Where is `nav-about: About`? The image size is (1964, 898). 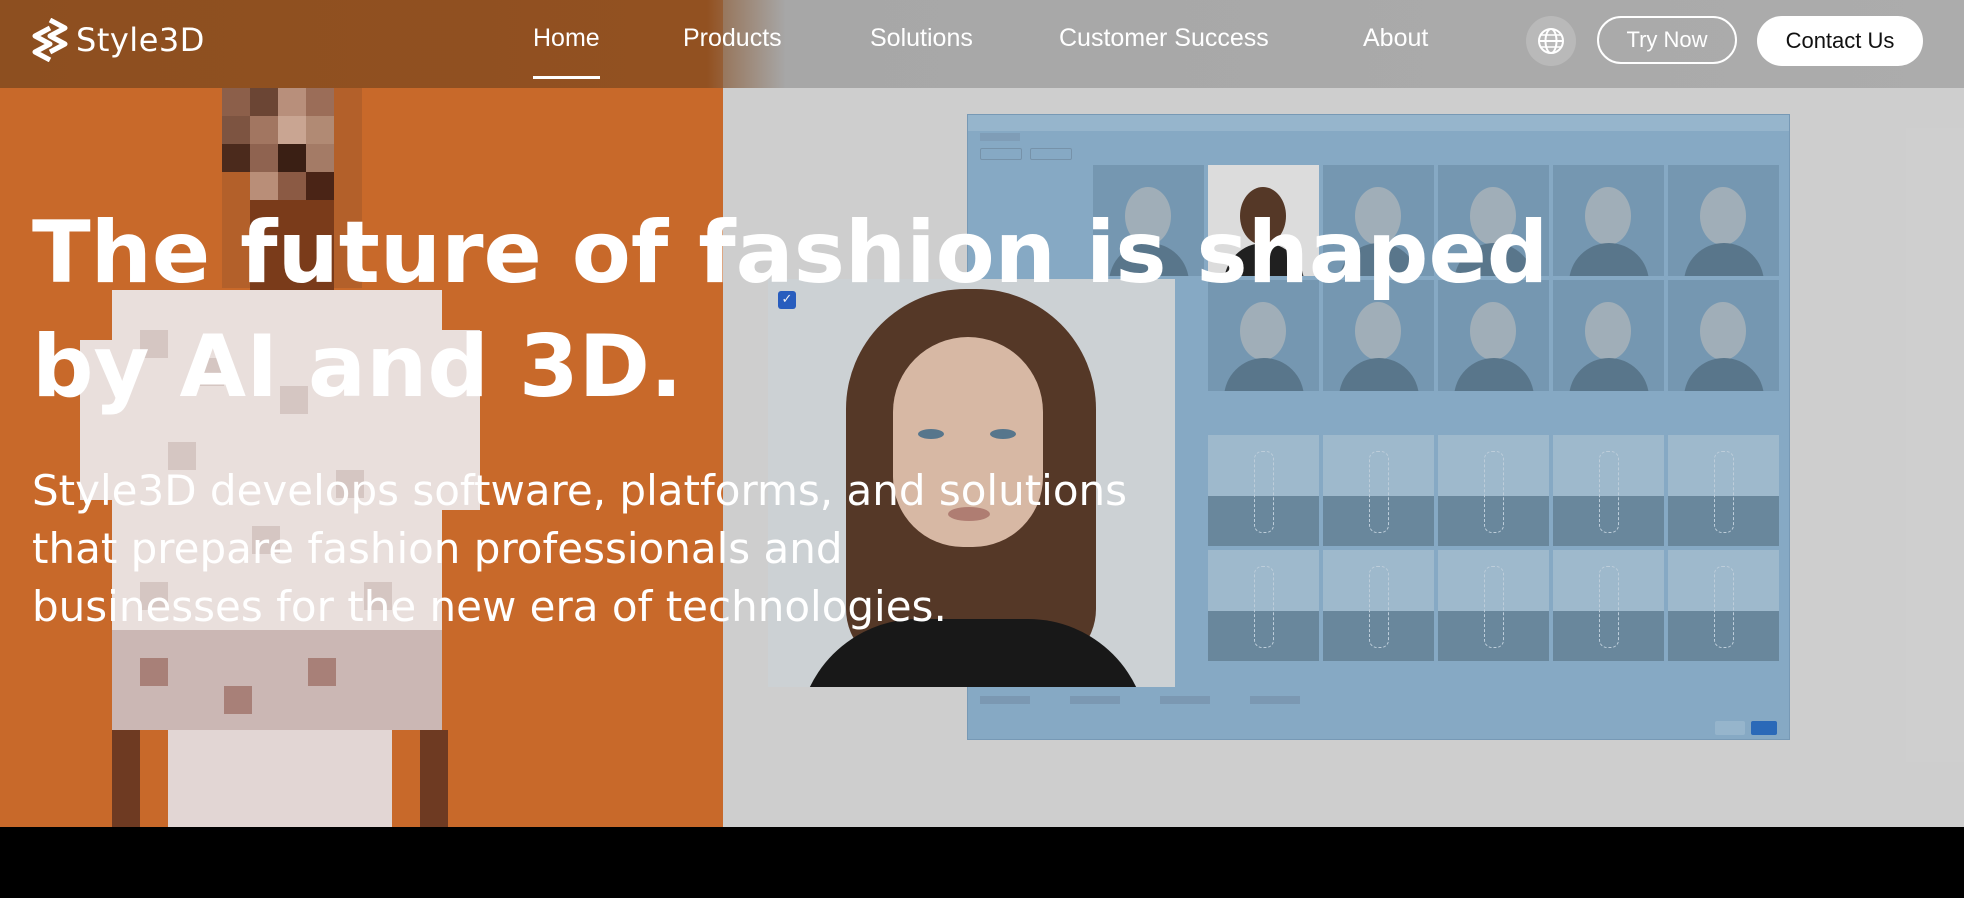
nav-about: About is located at coordinates (1395, 38).